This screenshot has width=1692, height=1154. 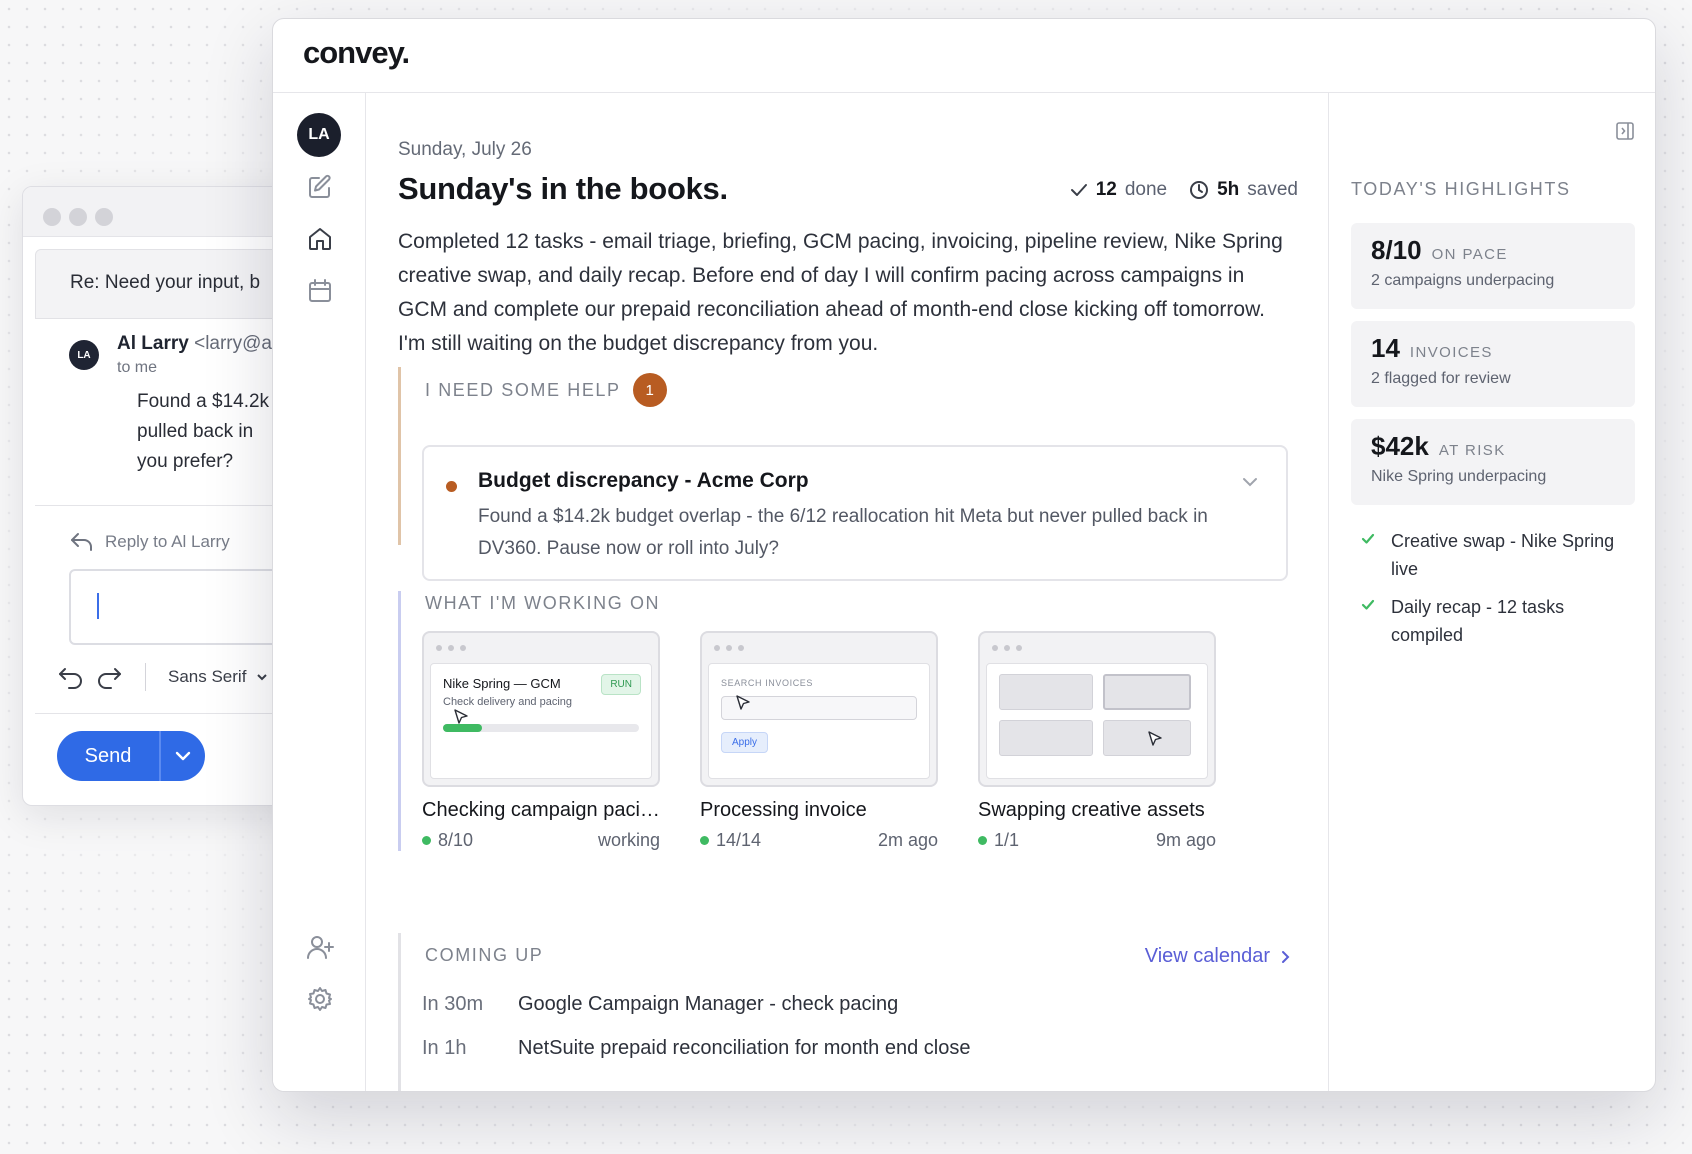 What do you see at coordinates (1496, 555) in the screenshot?
I see `completed-item: Creative swap - Nike Spring live` at bounding box center [1496, 555].